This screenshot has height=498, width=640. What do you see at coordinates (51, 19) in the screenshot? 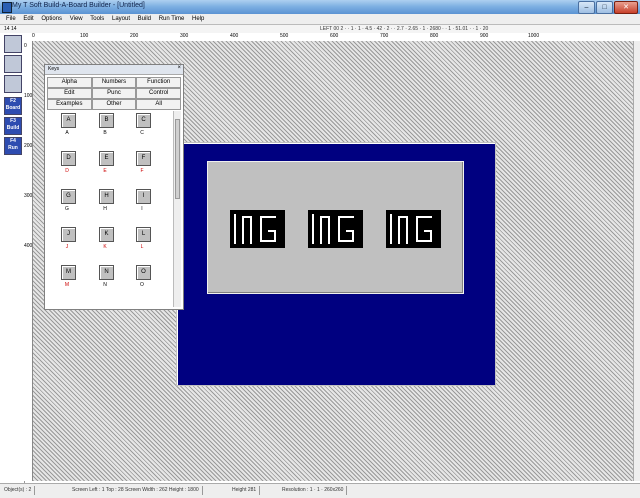
I see `menu-options: Options` at bounding box center [51, 19].